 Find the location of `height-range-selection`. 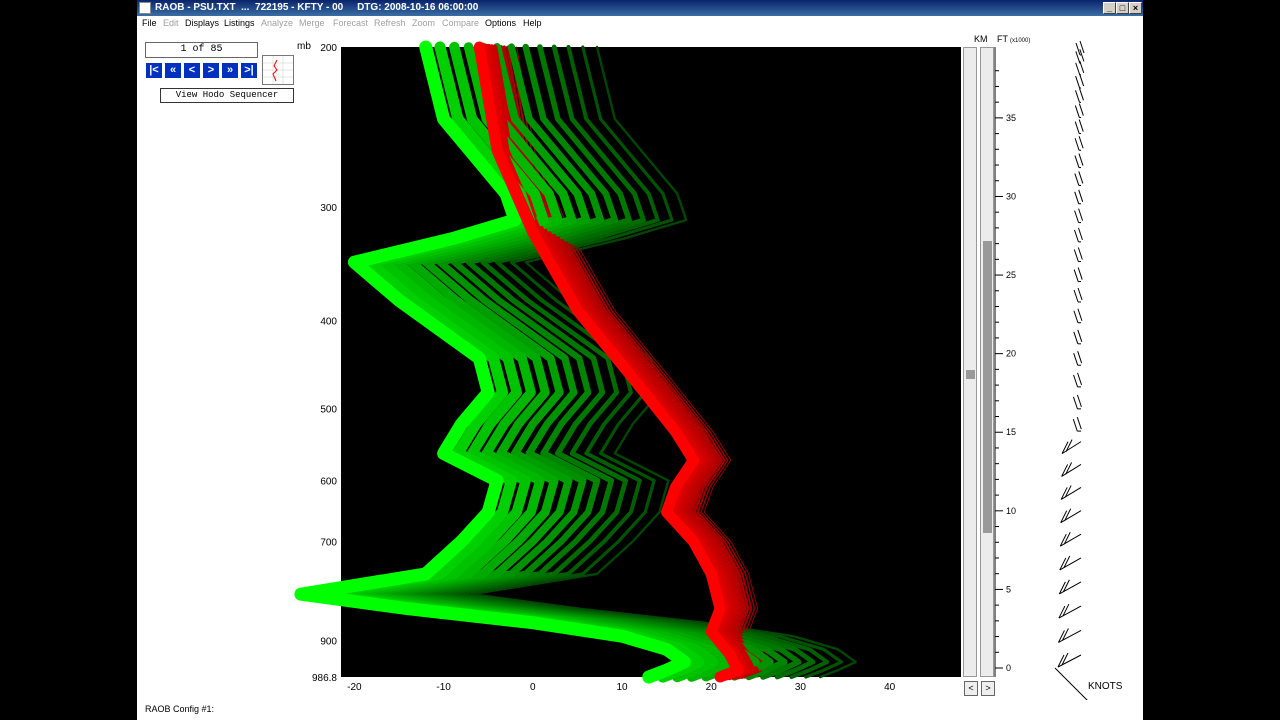

height-range-selection is located at coordinates (987, 387).